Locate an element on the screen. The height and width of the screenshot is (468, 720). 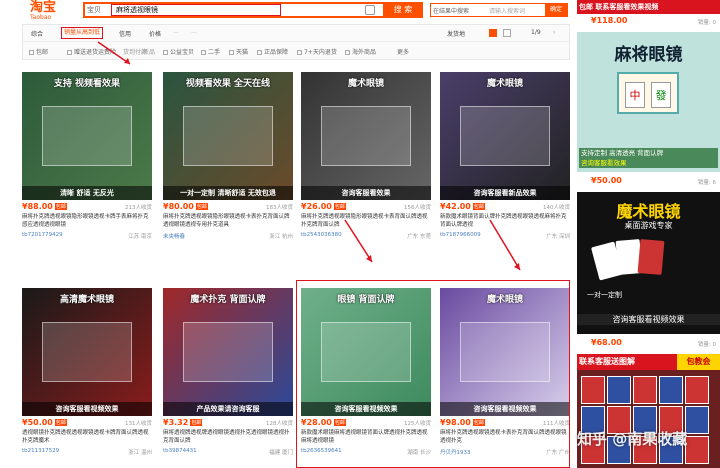
product-image-footer: 咨询客服看视频效果 is located at coordinates (87, 409).